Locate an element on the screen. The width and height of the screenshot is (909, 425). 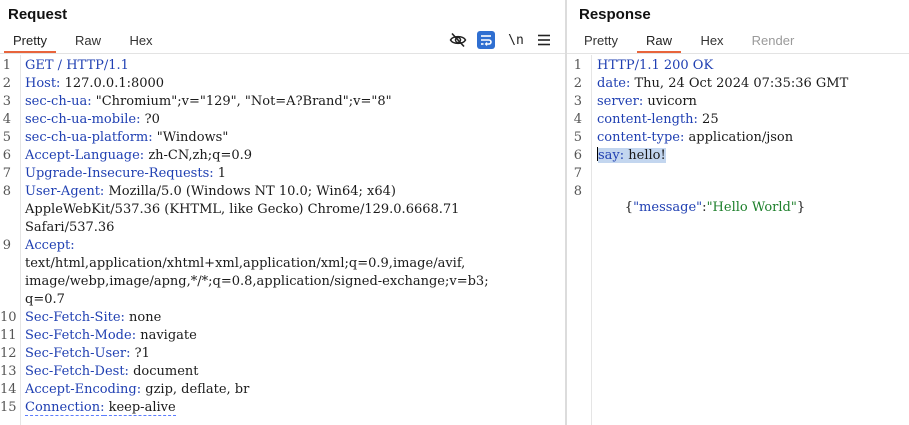
header-name: date: is located at coordinates (614, 83).